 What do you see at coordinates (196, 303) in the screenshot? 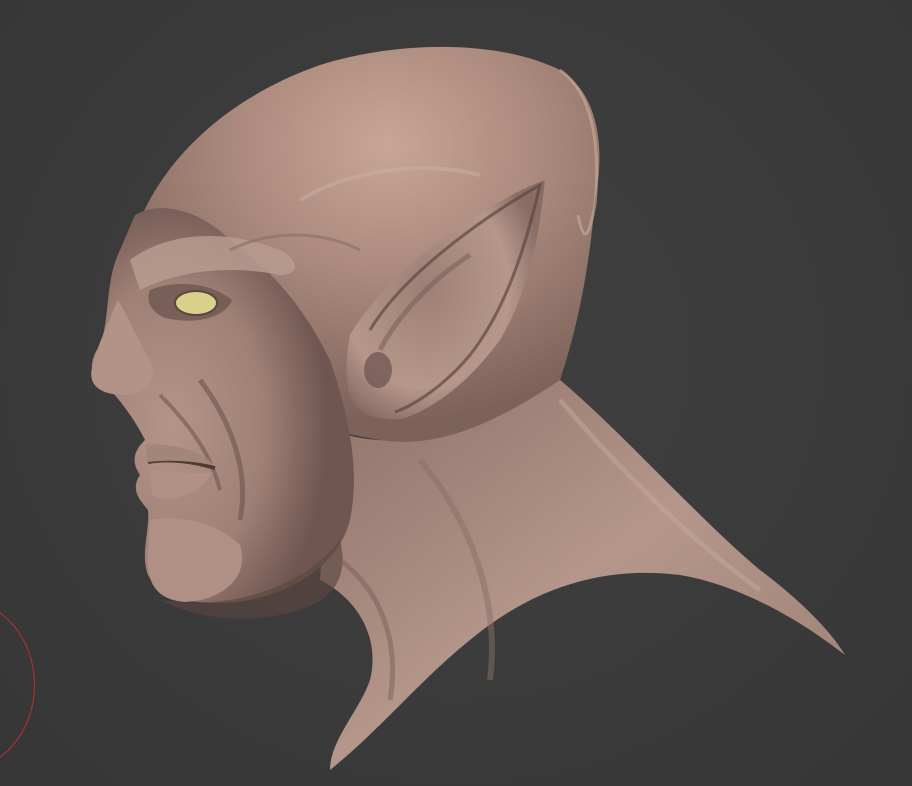
I see `eye-icon` at bounding box center [196, 303].